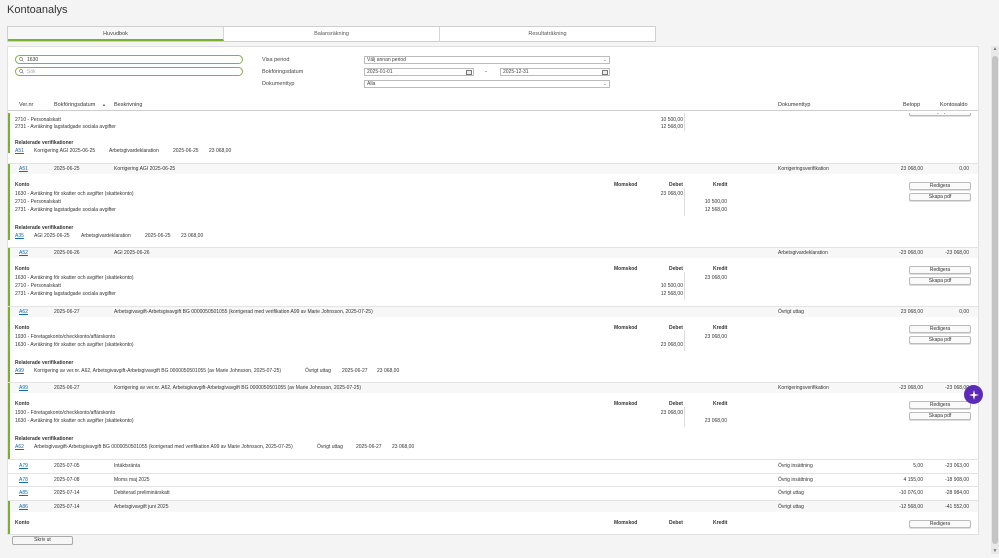  Describe the element at coordinates (52, 236) in the screenshot. I see `related-desc: AGI 2025-06-25` at that location.